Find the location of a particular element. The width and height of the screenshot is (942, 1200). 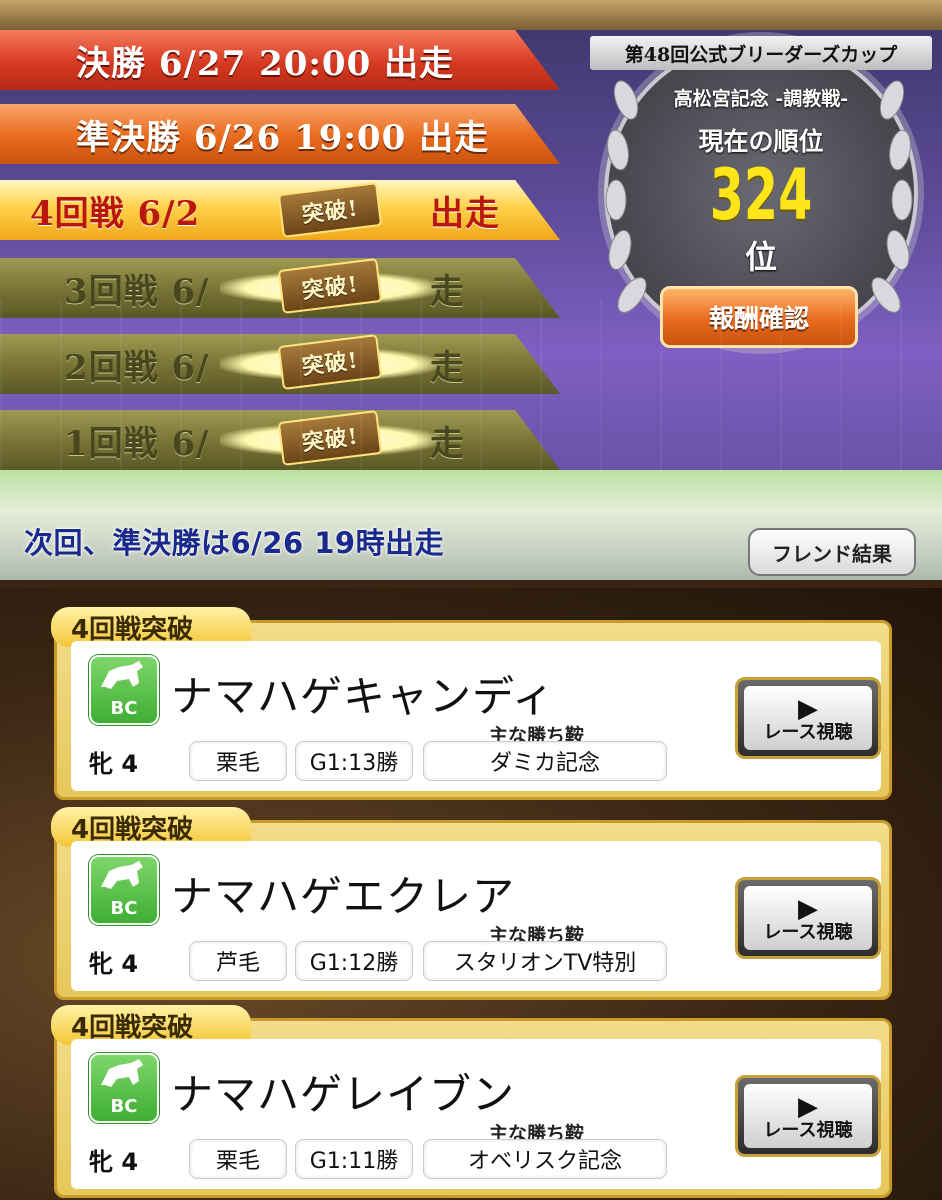

round-2-suffix: 走 is located at coordinates (447, 367).